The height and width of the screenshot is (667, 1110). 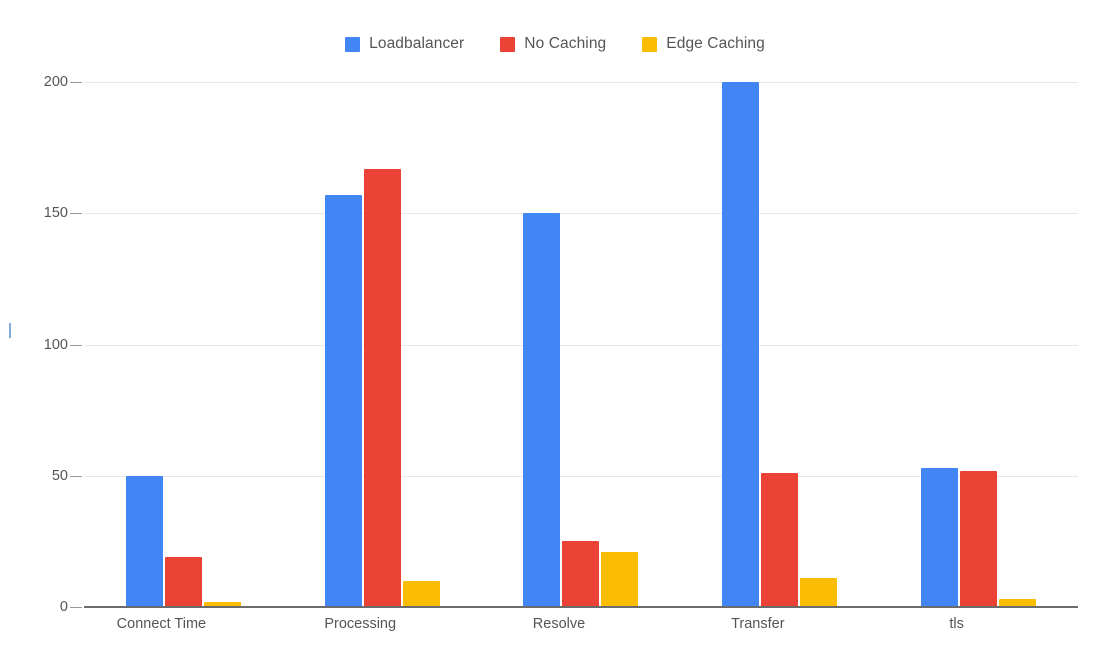 I want to click on x-axis-category-label: Resolve, so click(x=559, y=624).